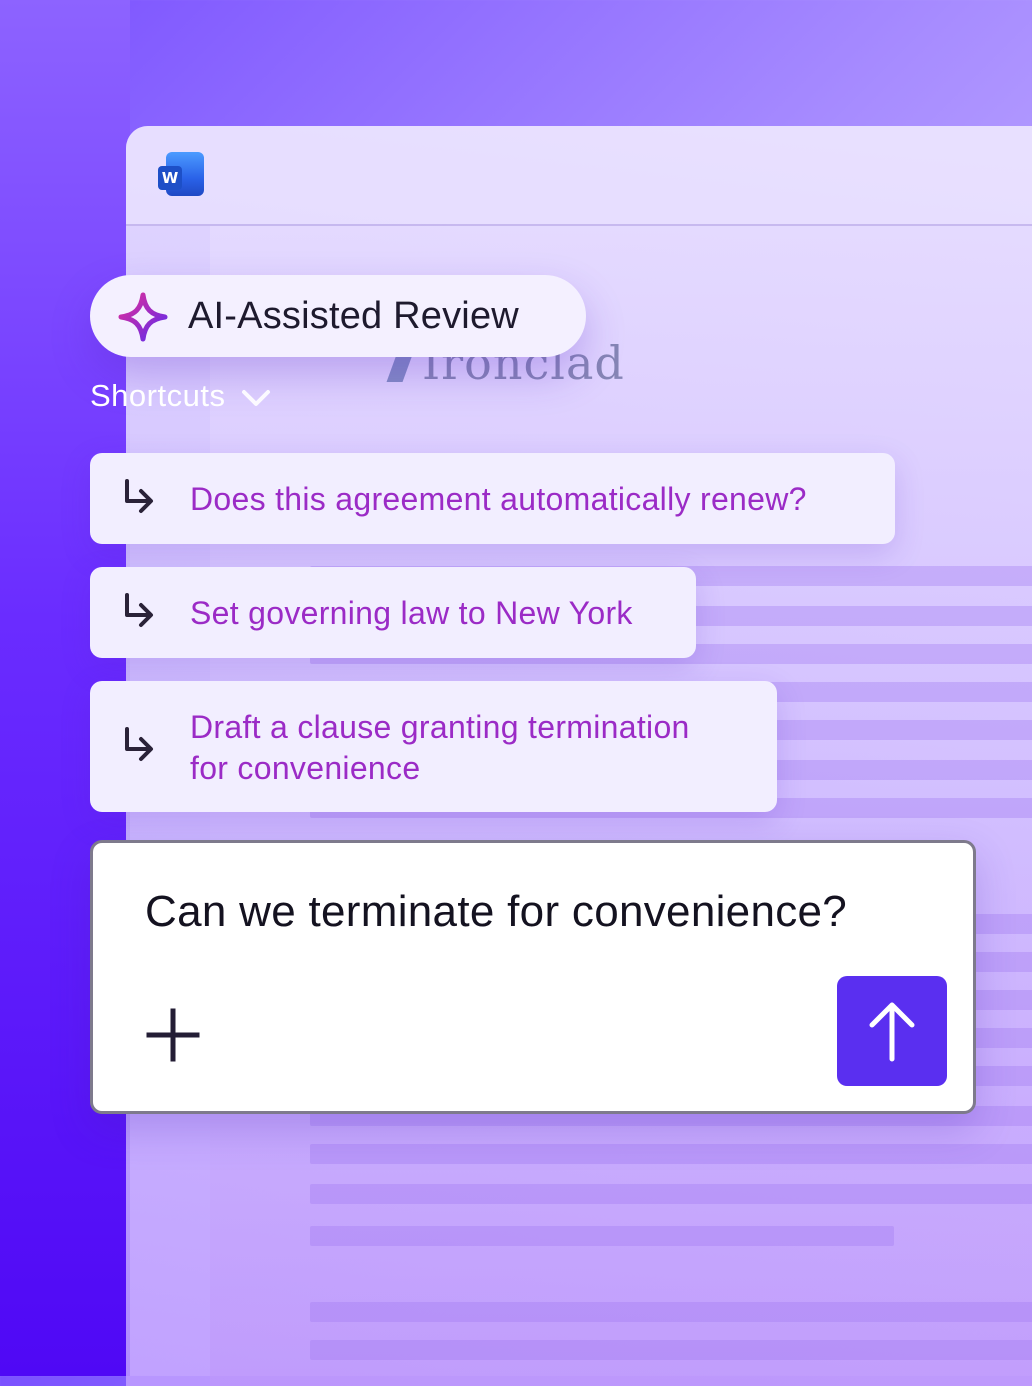  I want to click on shortcuts-dropdown: Shortcuts, so click(180, 396).